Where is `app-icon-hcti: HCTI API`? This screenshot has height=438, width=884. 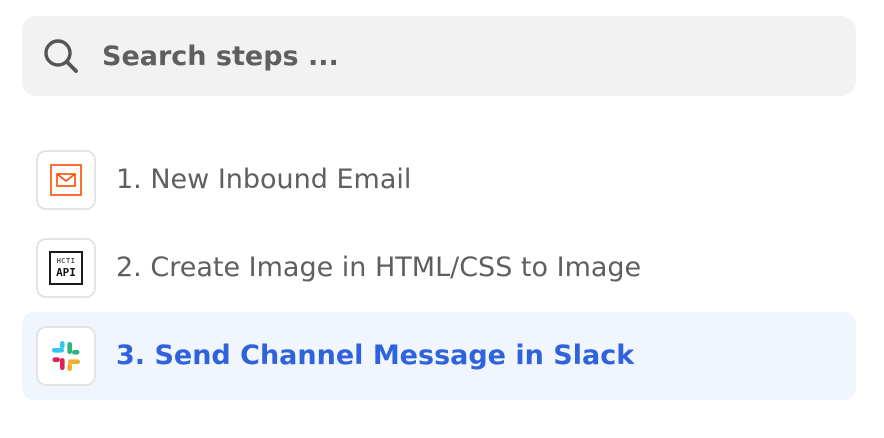 app-icon-hcti: HCTI API is located at coordinates (66, 268).